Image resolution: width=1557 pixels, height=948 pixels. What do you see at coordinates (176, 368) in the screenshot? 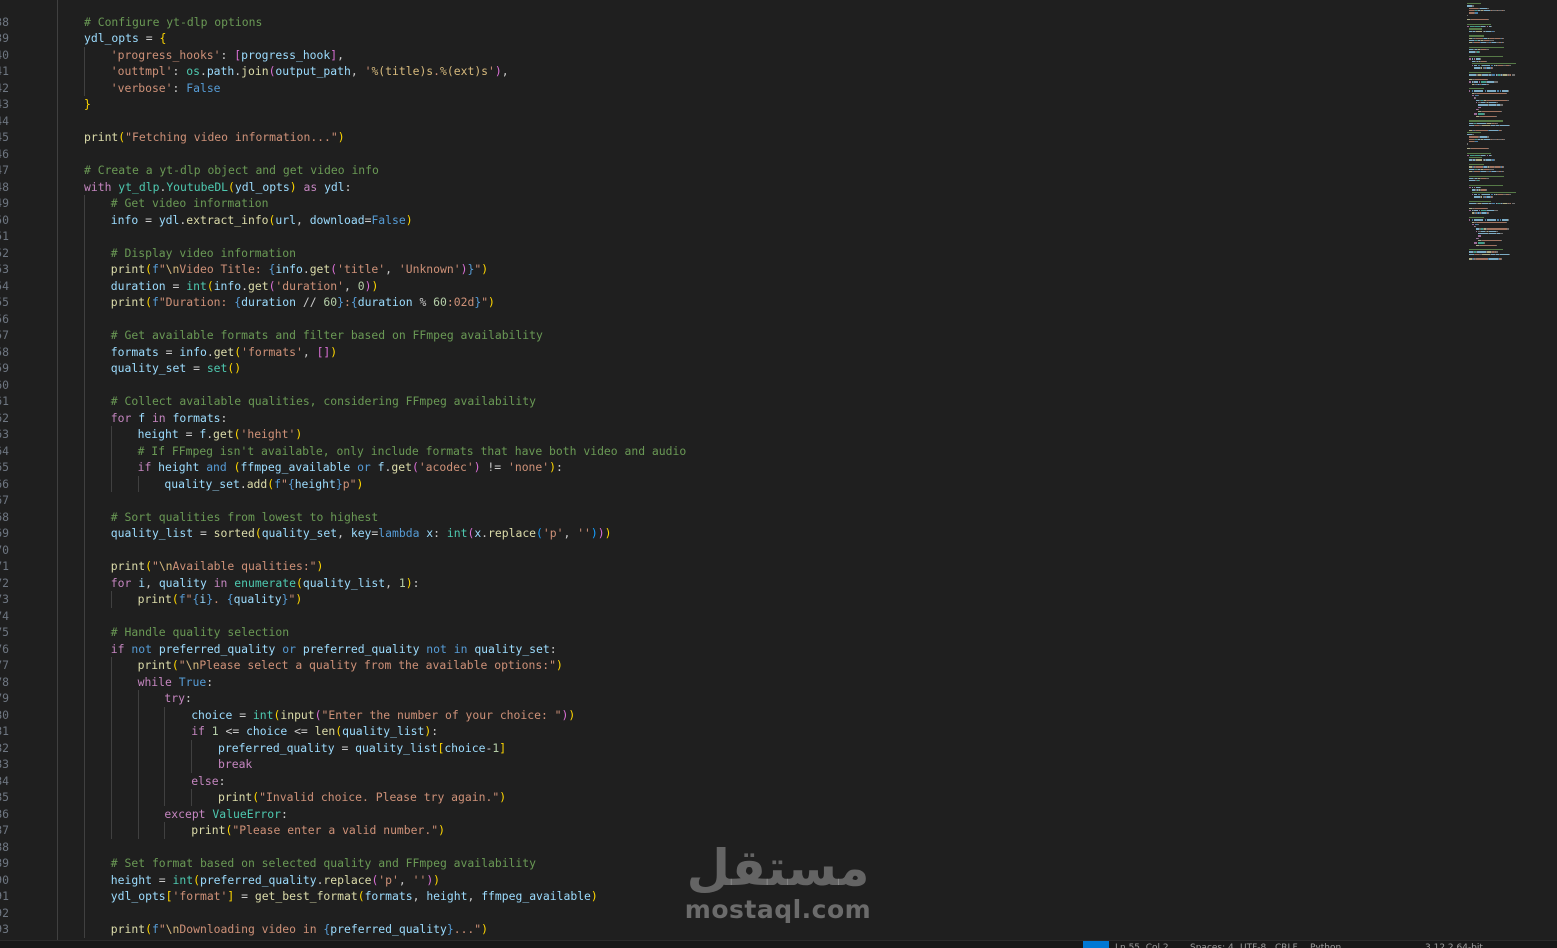
I see `code-line: quality_set = set()` at bounding box center [176, 368].